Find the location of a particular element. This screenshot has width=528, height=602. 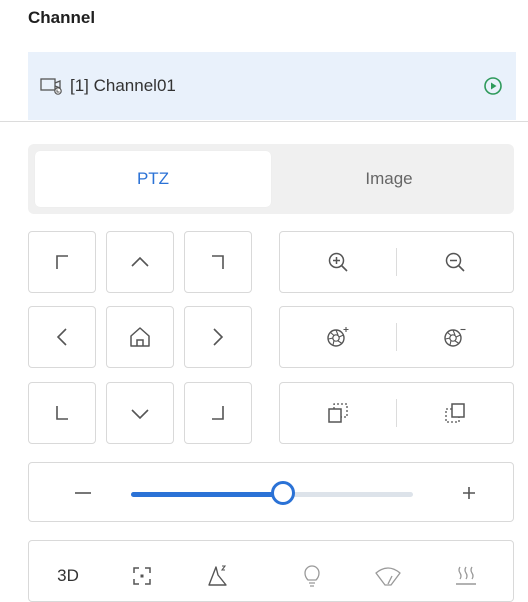

corner-down-right-icon is located at coordinates (218, 413).